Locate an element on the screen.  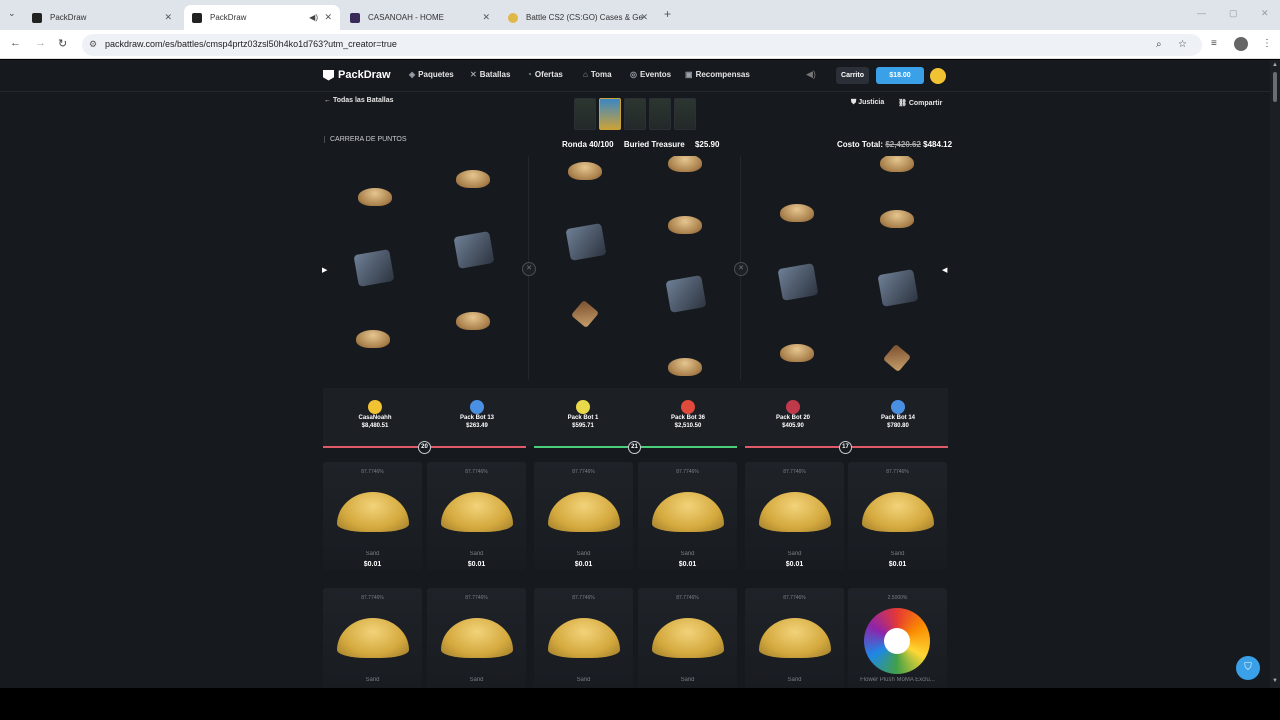
sand-image is located at coordinates (688, 512).